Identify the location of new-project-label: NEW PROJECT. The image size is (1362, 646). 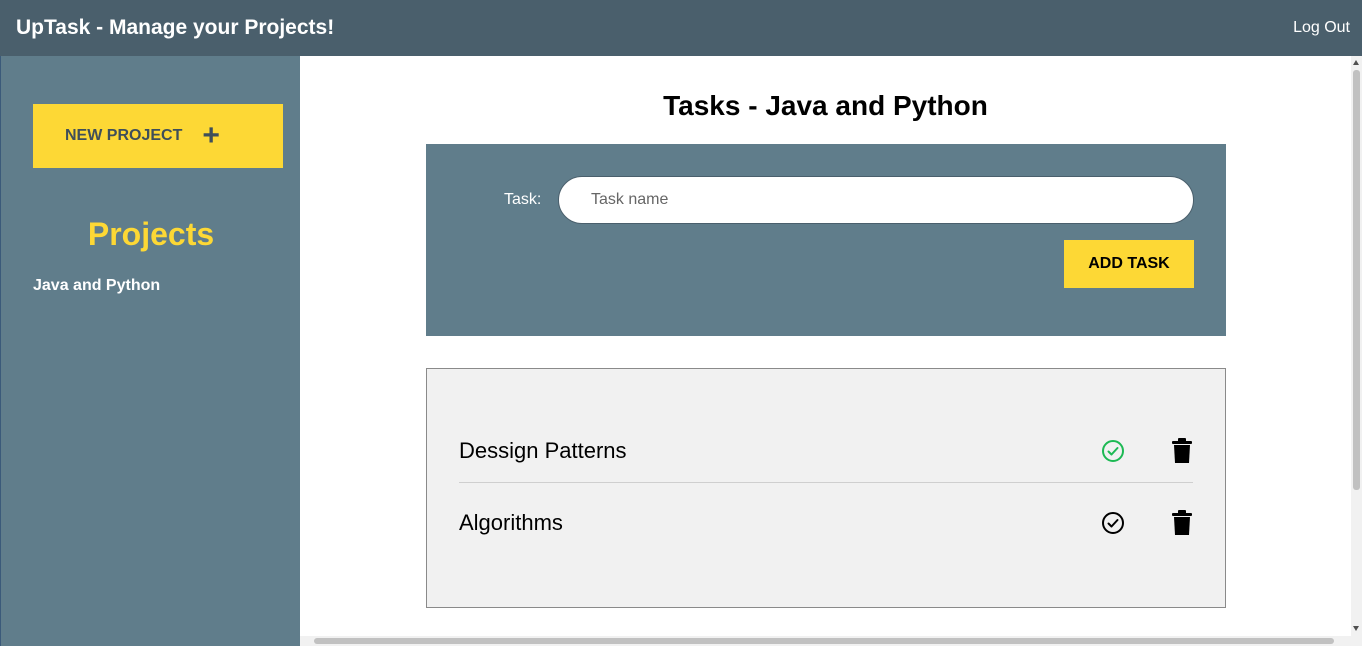
(124, 135).